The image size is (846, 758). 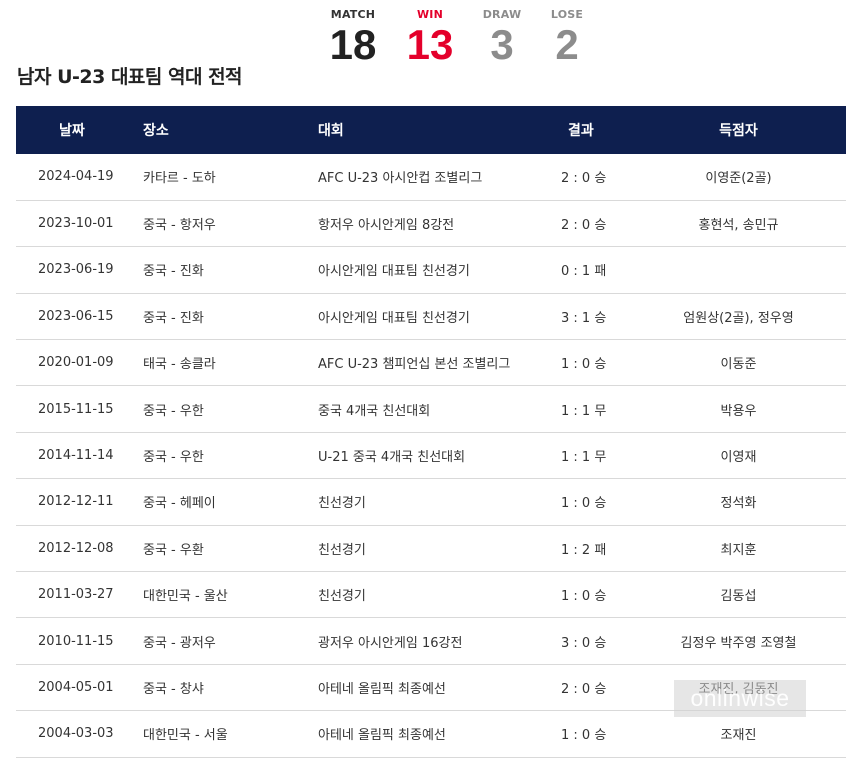 I want to click on cell-date: 2011-03-27, so click(x=66, y=595).